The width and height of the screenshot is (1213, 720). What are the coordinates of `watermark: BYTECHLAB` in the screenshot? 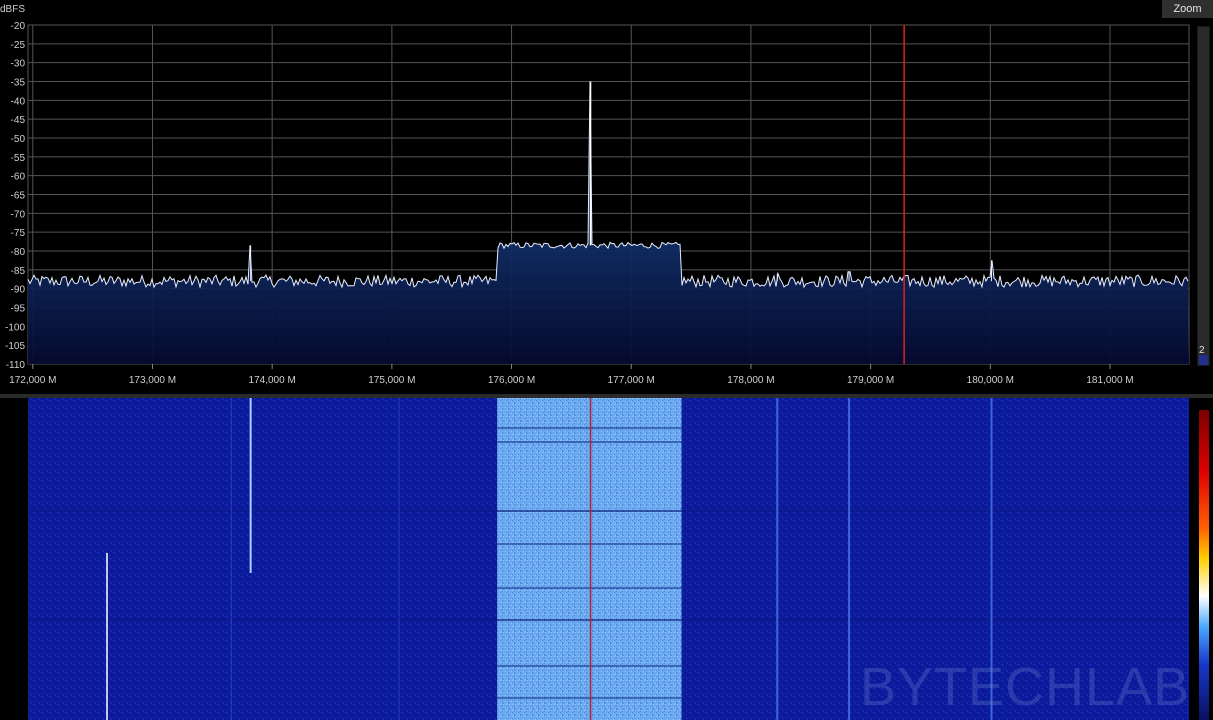 It's located at (1025, 687).